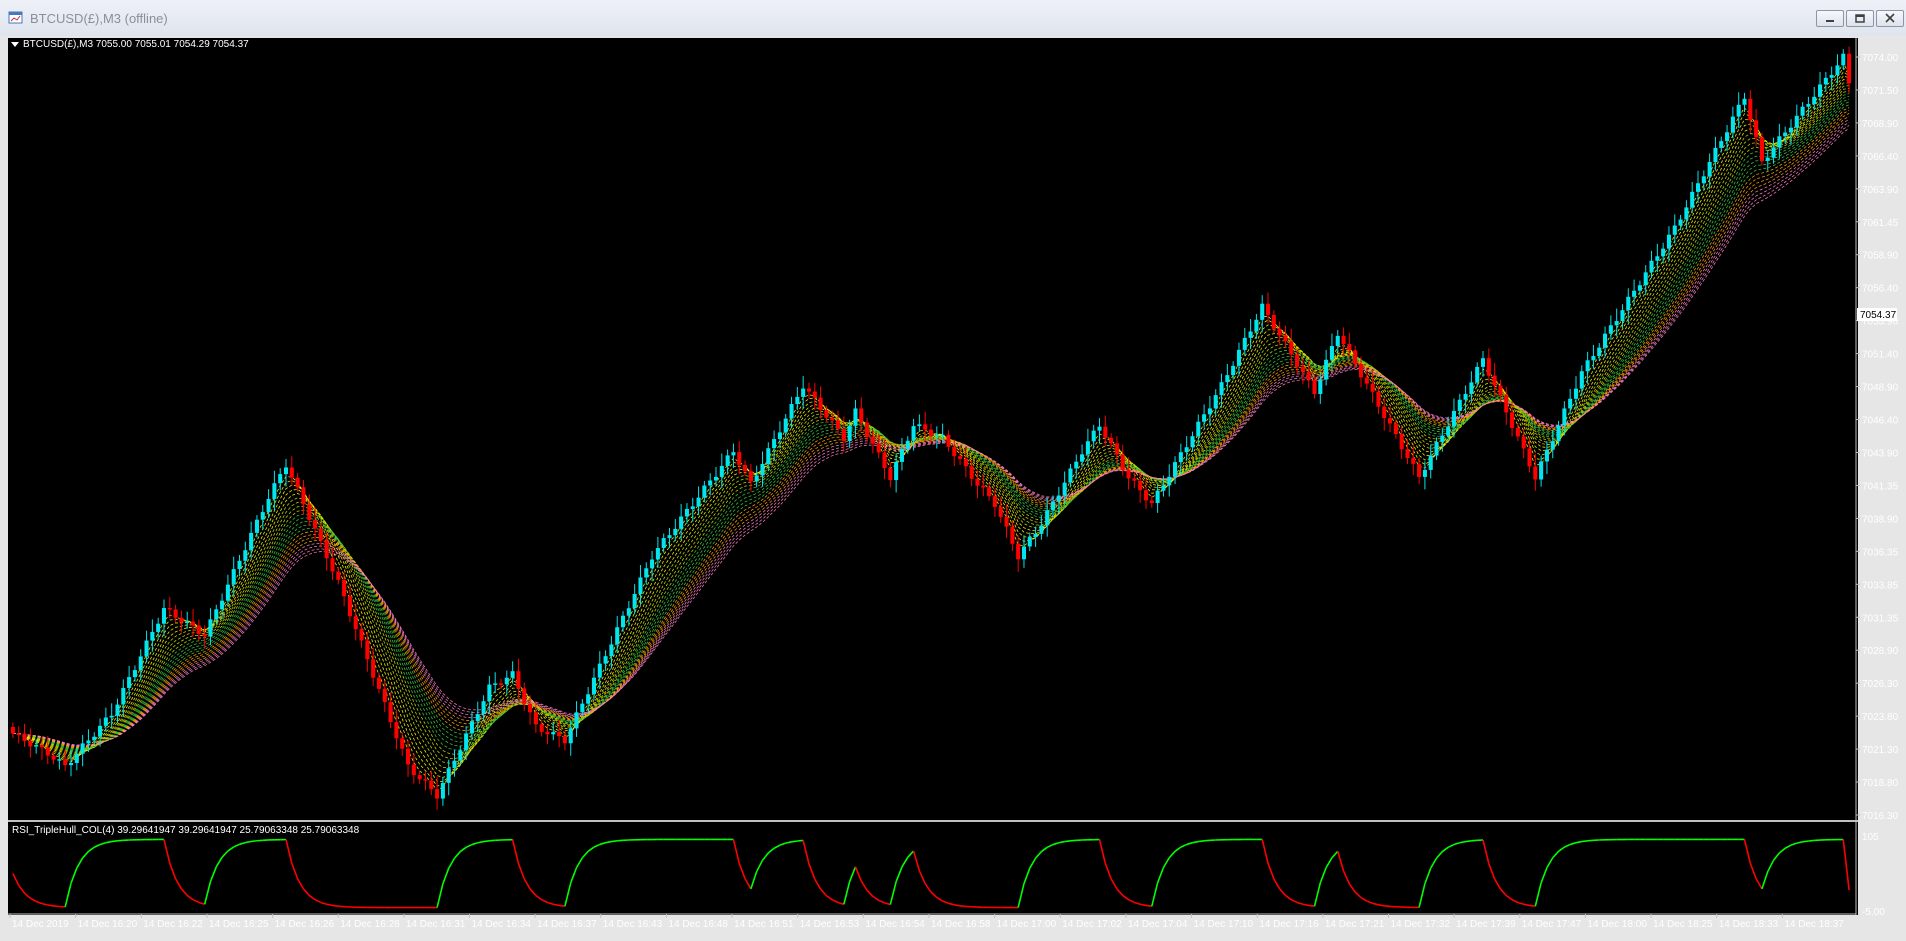 This screenshot has width=1906, height=941. What do you see at coordinates (1880, 223) in the screenshot?
I see `price-tick-label: 7061.45` at bounding box center [1880, 223].